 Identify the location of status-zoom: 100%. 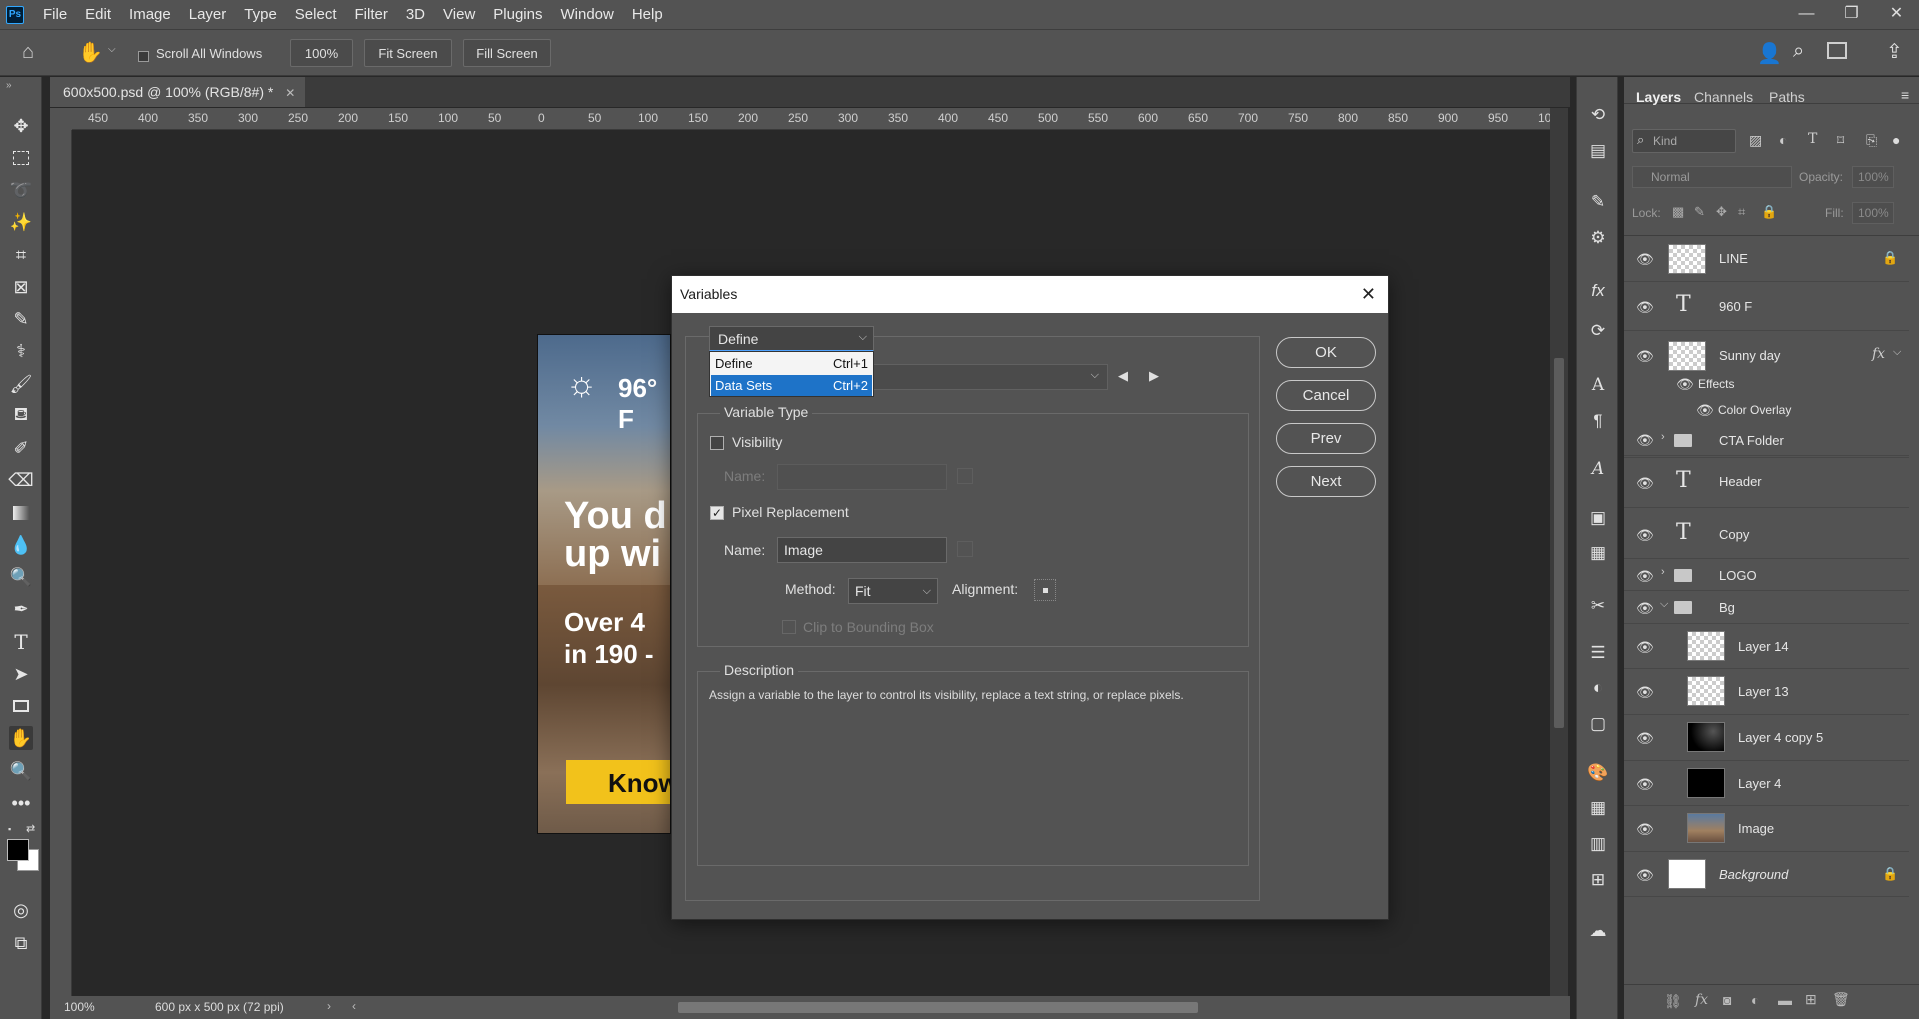
(79, 1007).